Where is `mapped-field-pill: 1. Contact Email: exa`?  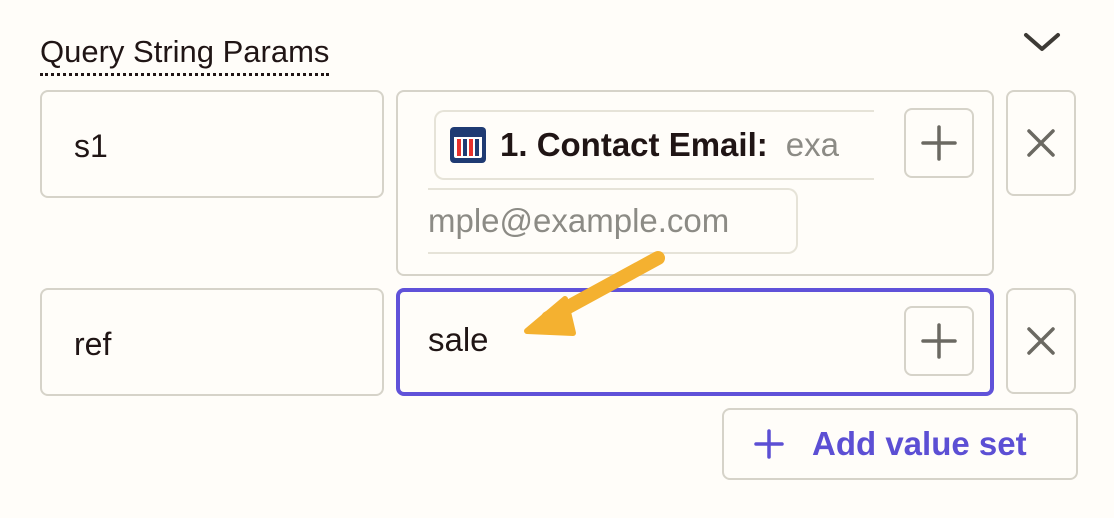 mapped-field-pill: 1. Contact Email: exa is located at coordinates (654, 145).